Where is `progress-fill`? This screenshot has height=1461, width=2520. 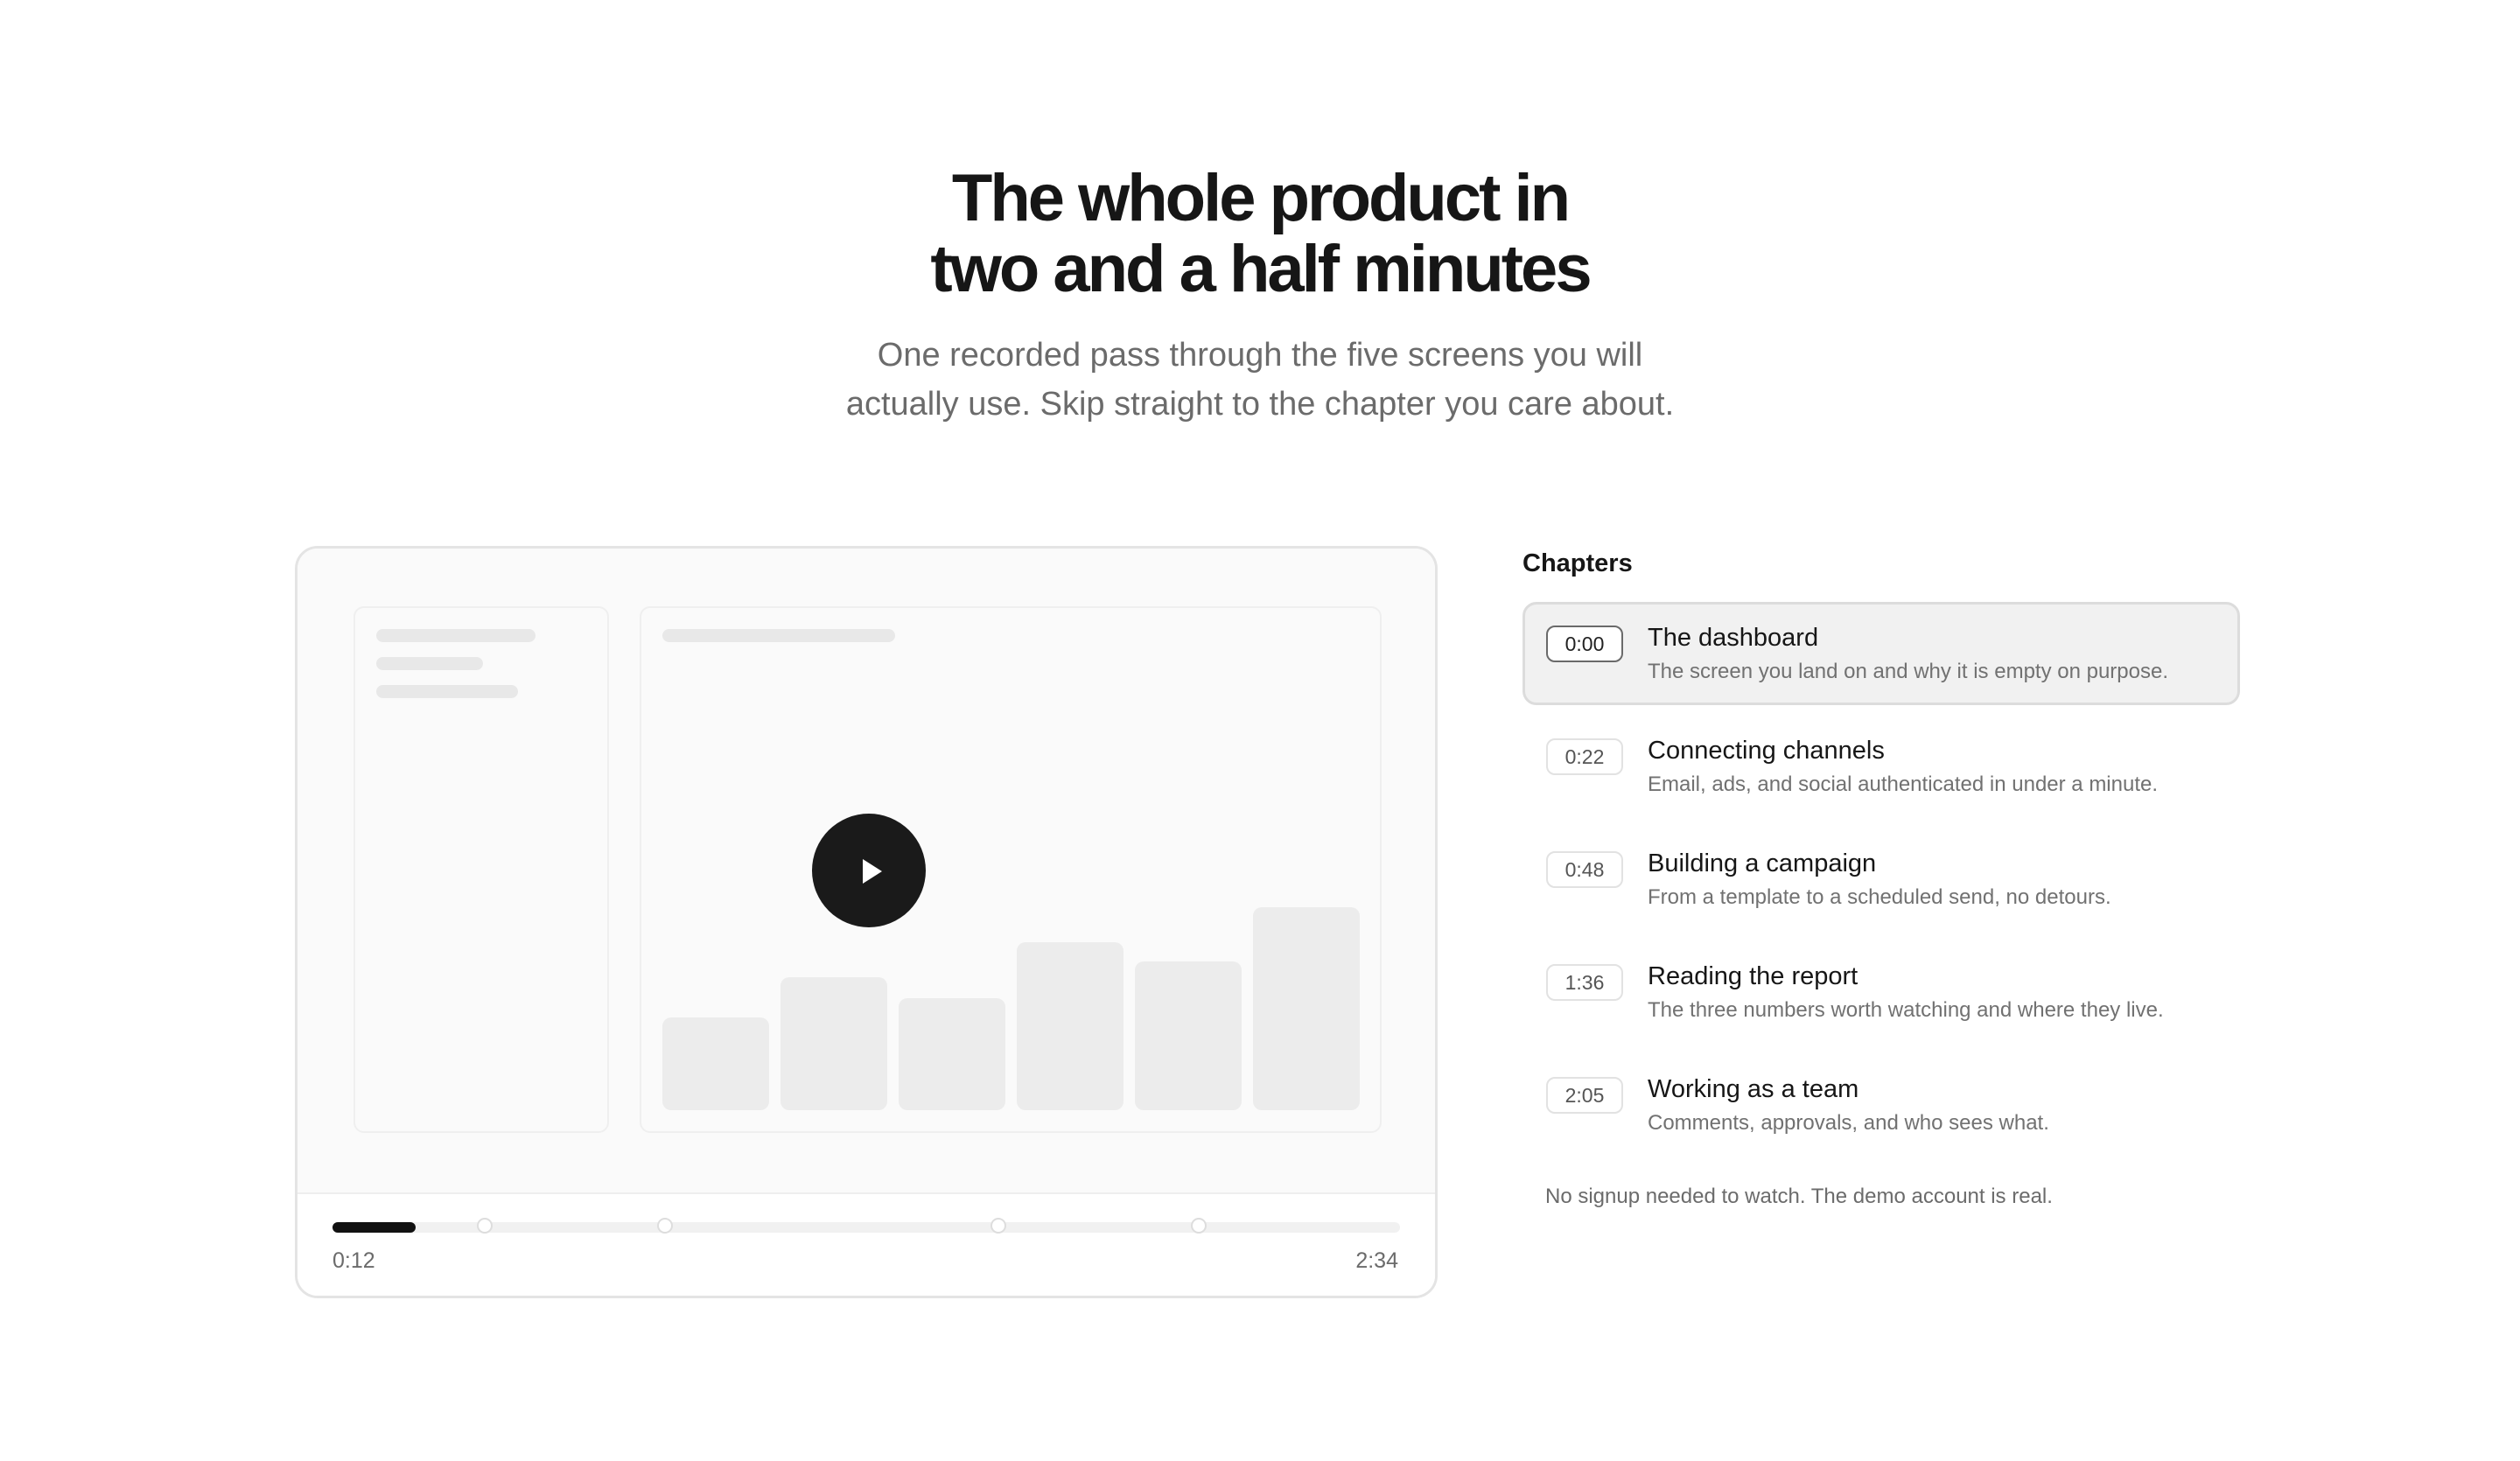 progress-fill is located at coordinates (374, 1228).